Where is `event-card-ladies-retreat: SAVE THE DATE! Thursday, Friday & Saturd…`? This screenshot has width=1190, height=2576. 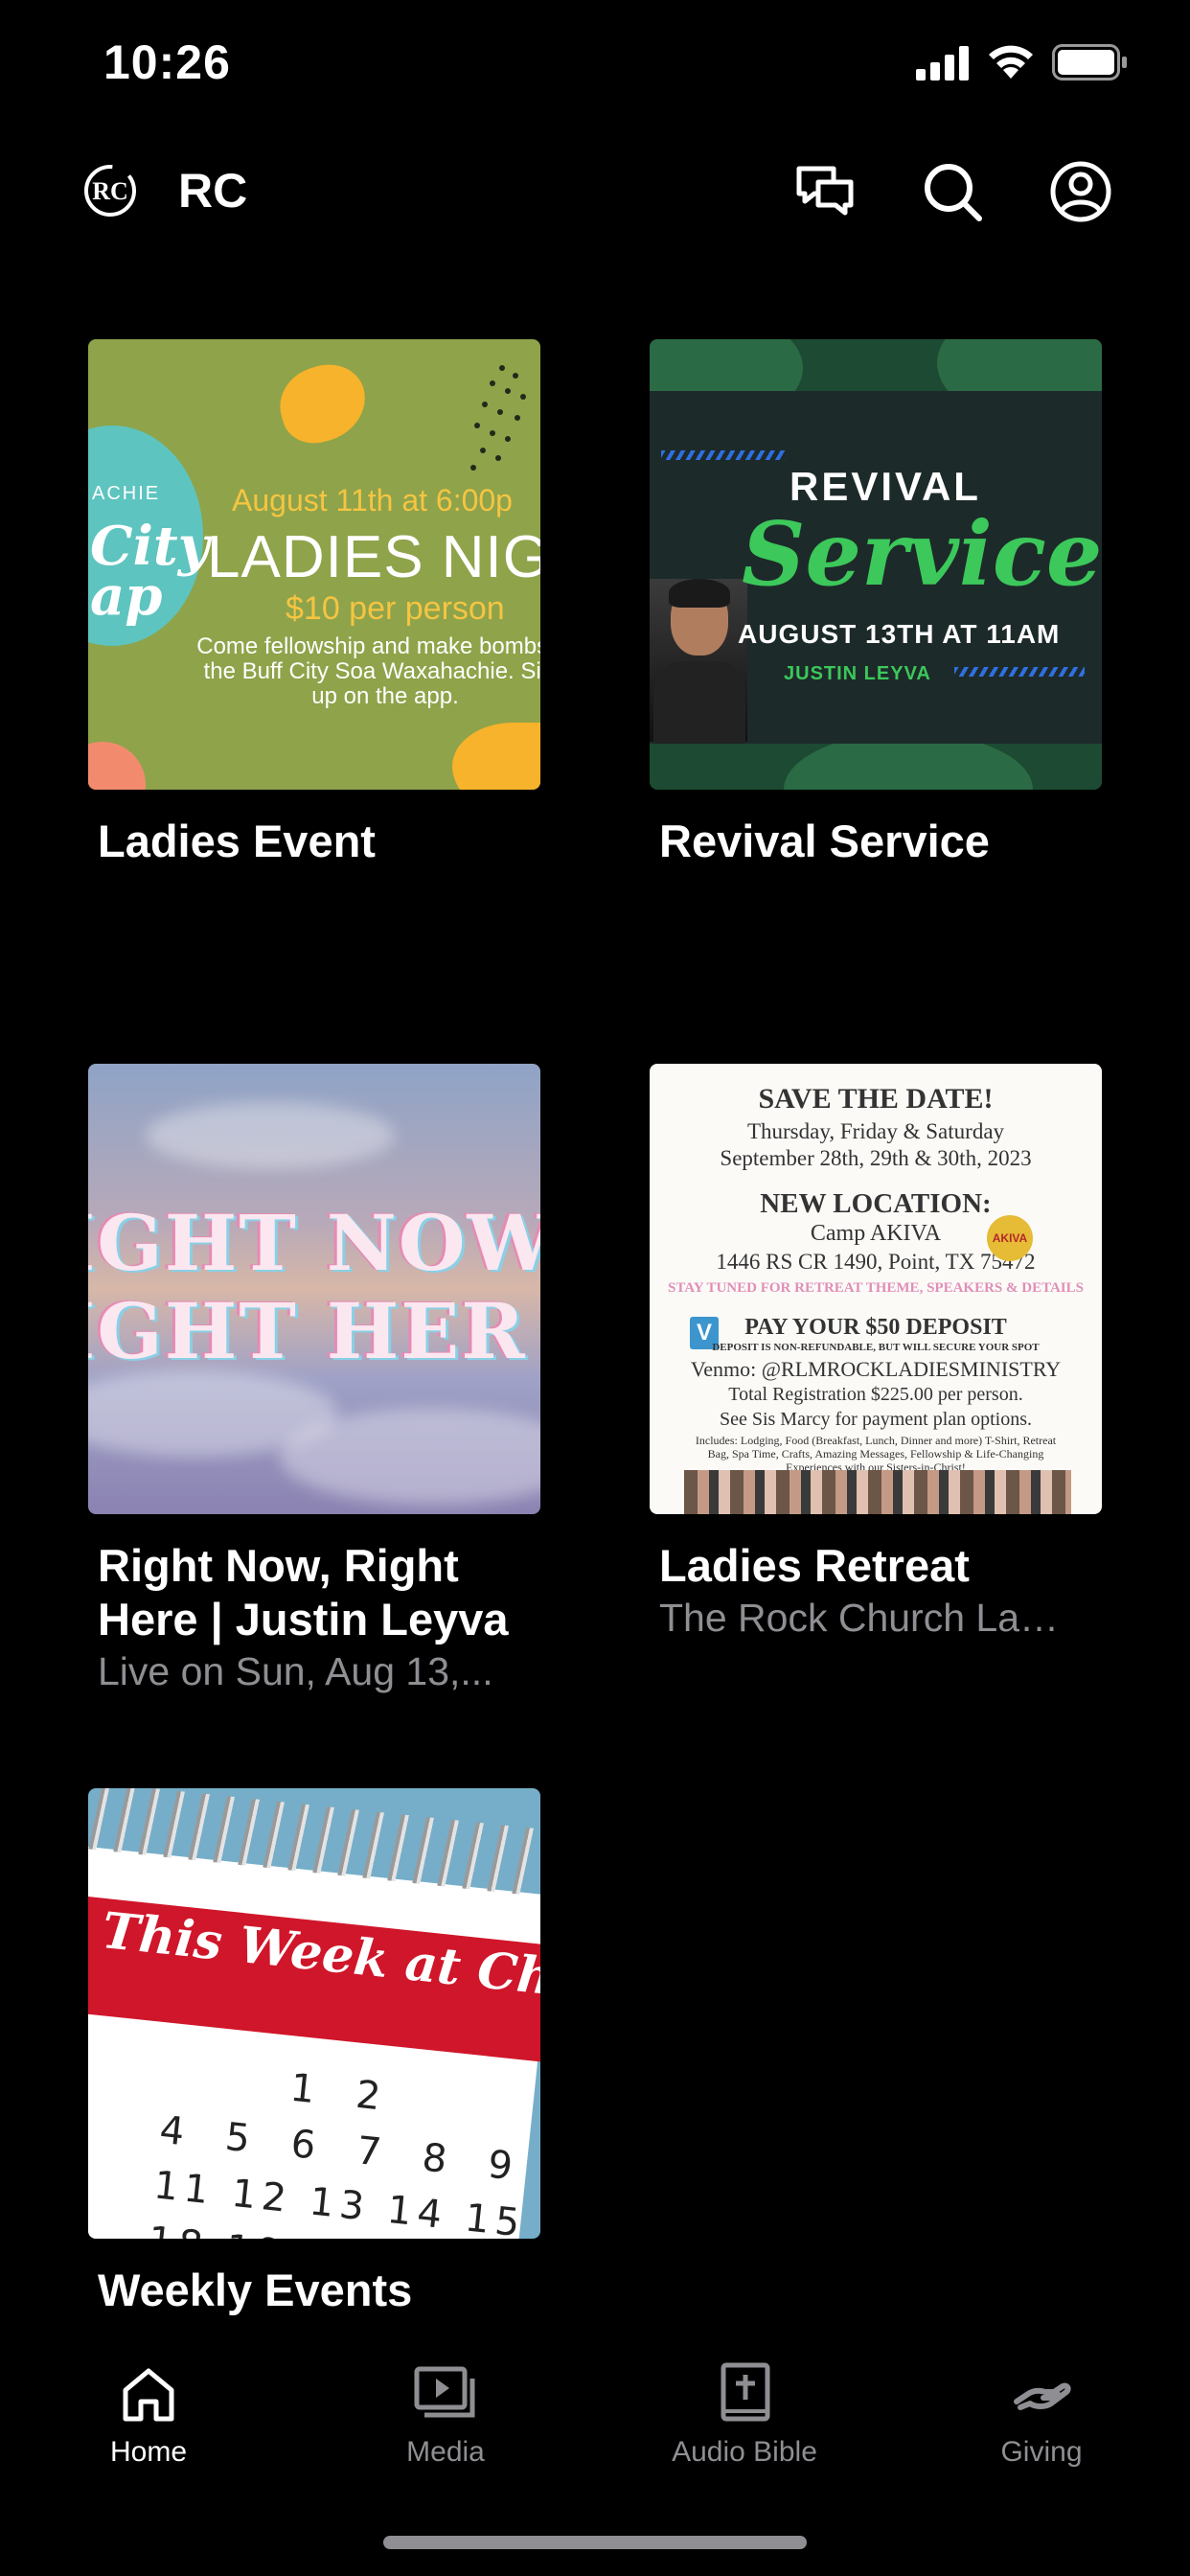
event-card-ladies-retreat: SAVE THE DATE! Thursday, Friday & Saturd… is located at coordinates (876, 1353).